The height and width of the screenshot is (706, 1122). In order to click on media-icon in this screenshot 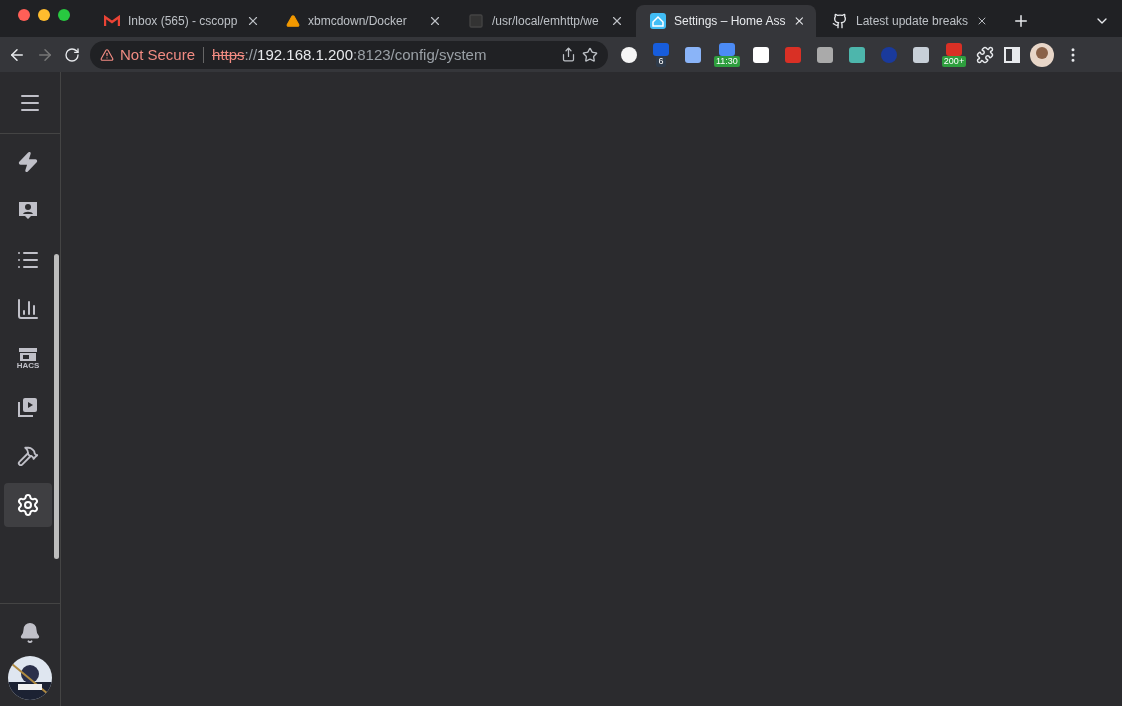, I will do `click(28, 407)`.